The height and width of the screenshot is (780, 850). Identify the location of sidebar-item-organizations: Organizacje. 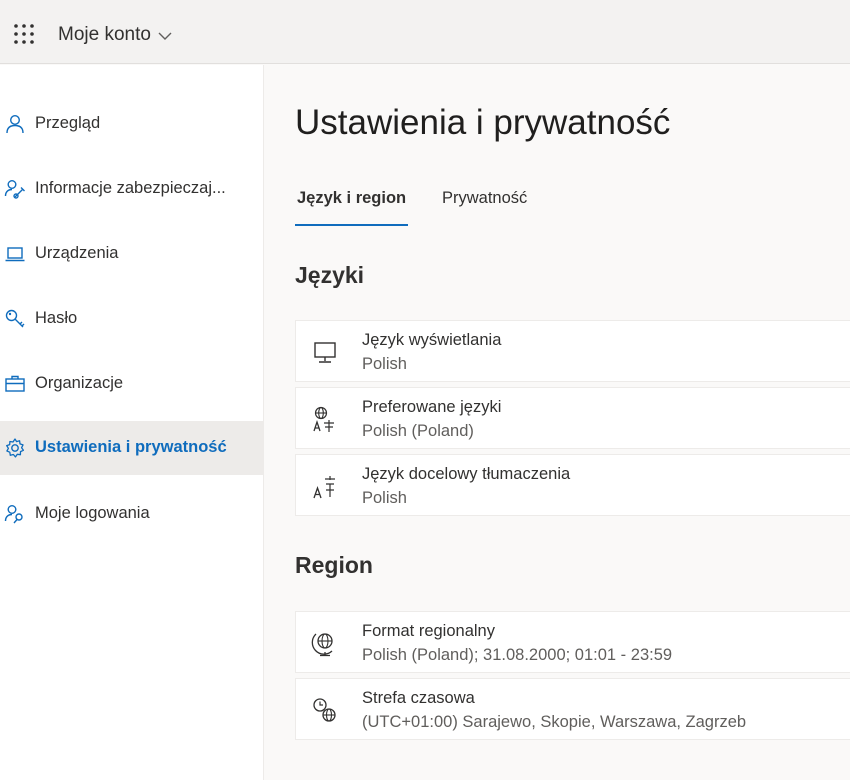
(132, 384).